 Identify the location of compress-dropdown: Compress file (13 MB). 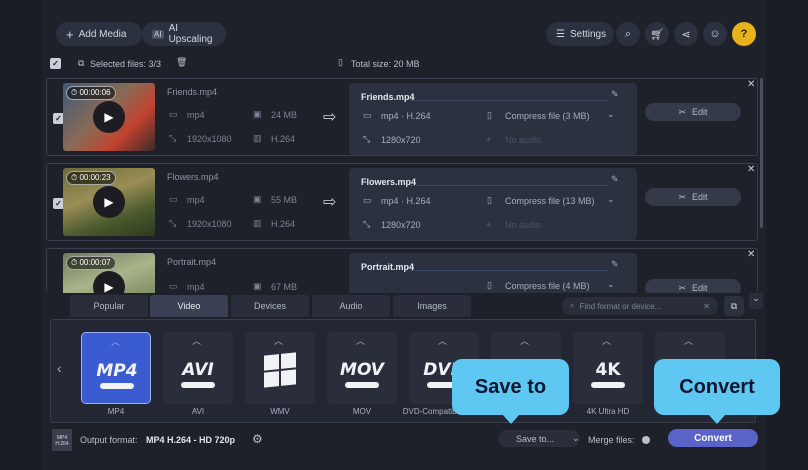
(550, 201).